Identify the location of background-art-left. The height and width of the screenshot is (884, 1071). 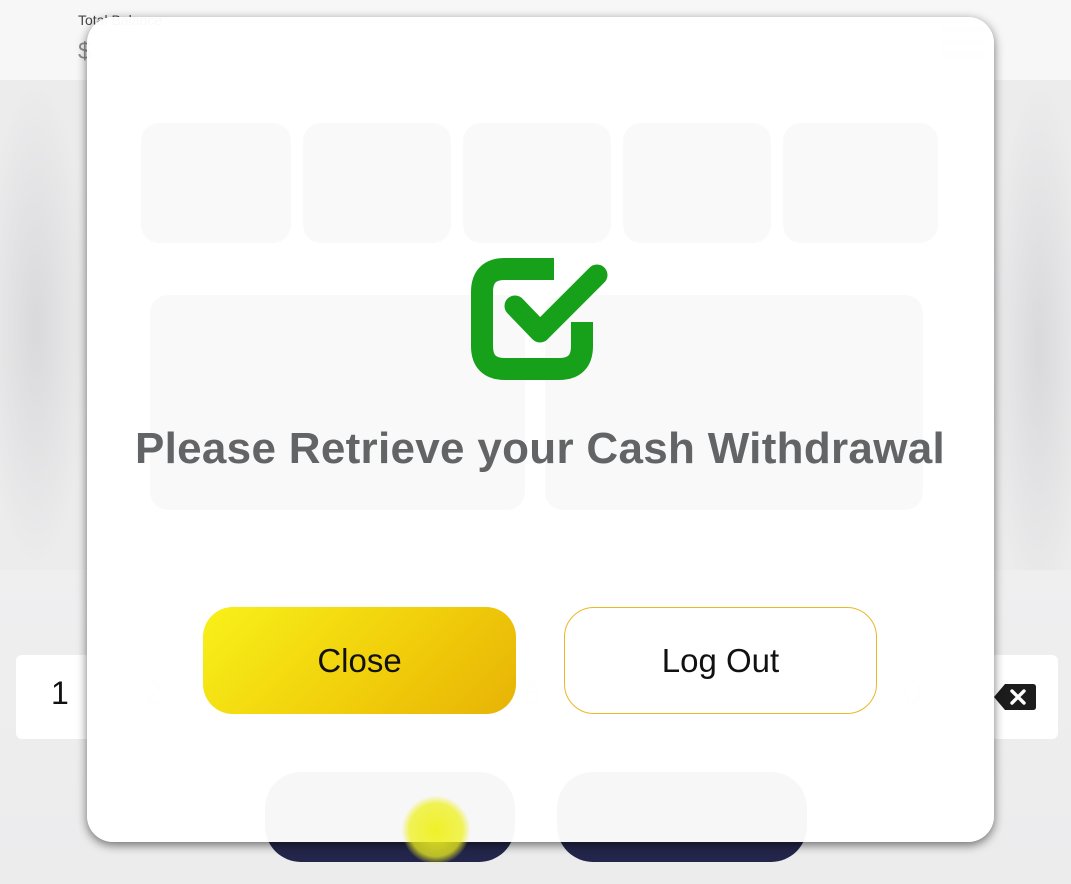
(45, 325).